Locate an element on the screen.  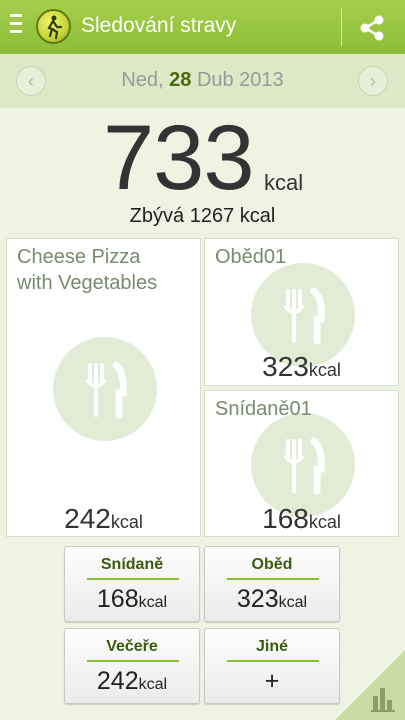
meal-tile-kcal: 323kcal is located at coordinates (301, 367).